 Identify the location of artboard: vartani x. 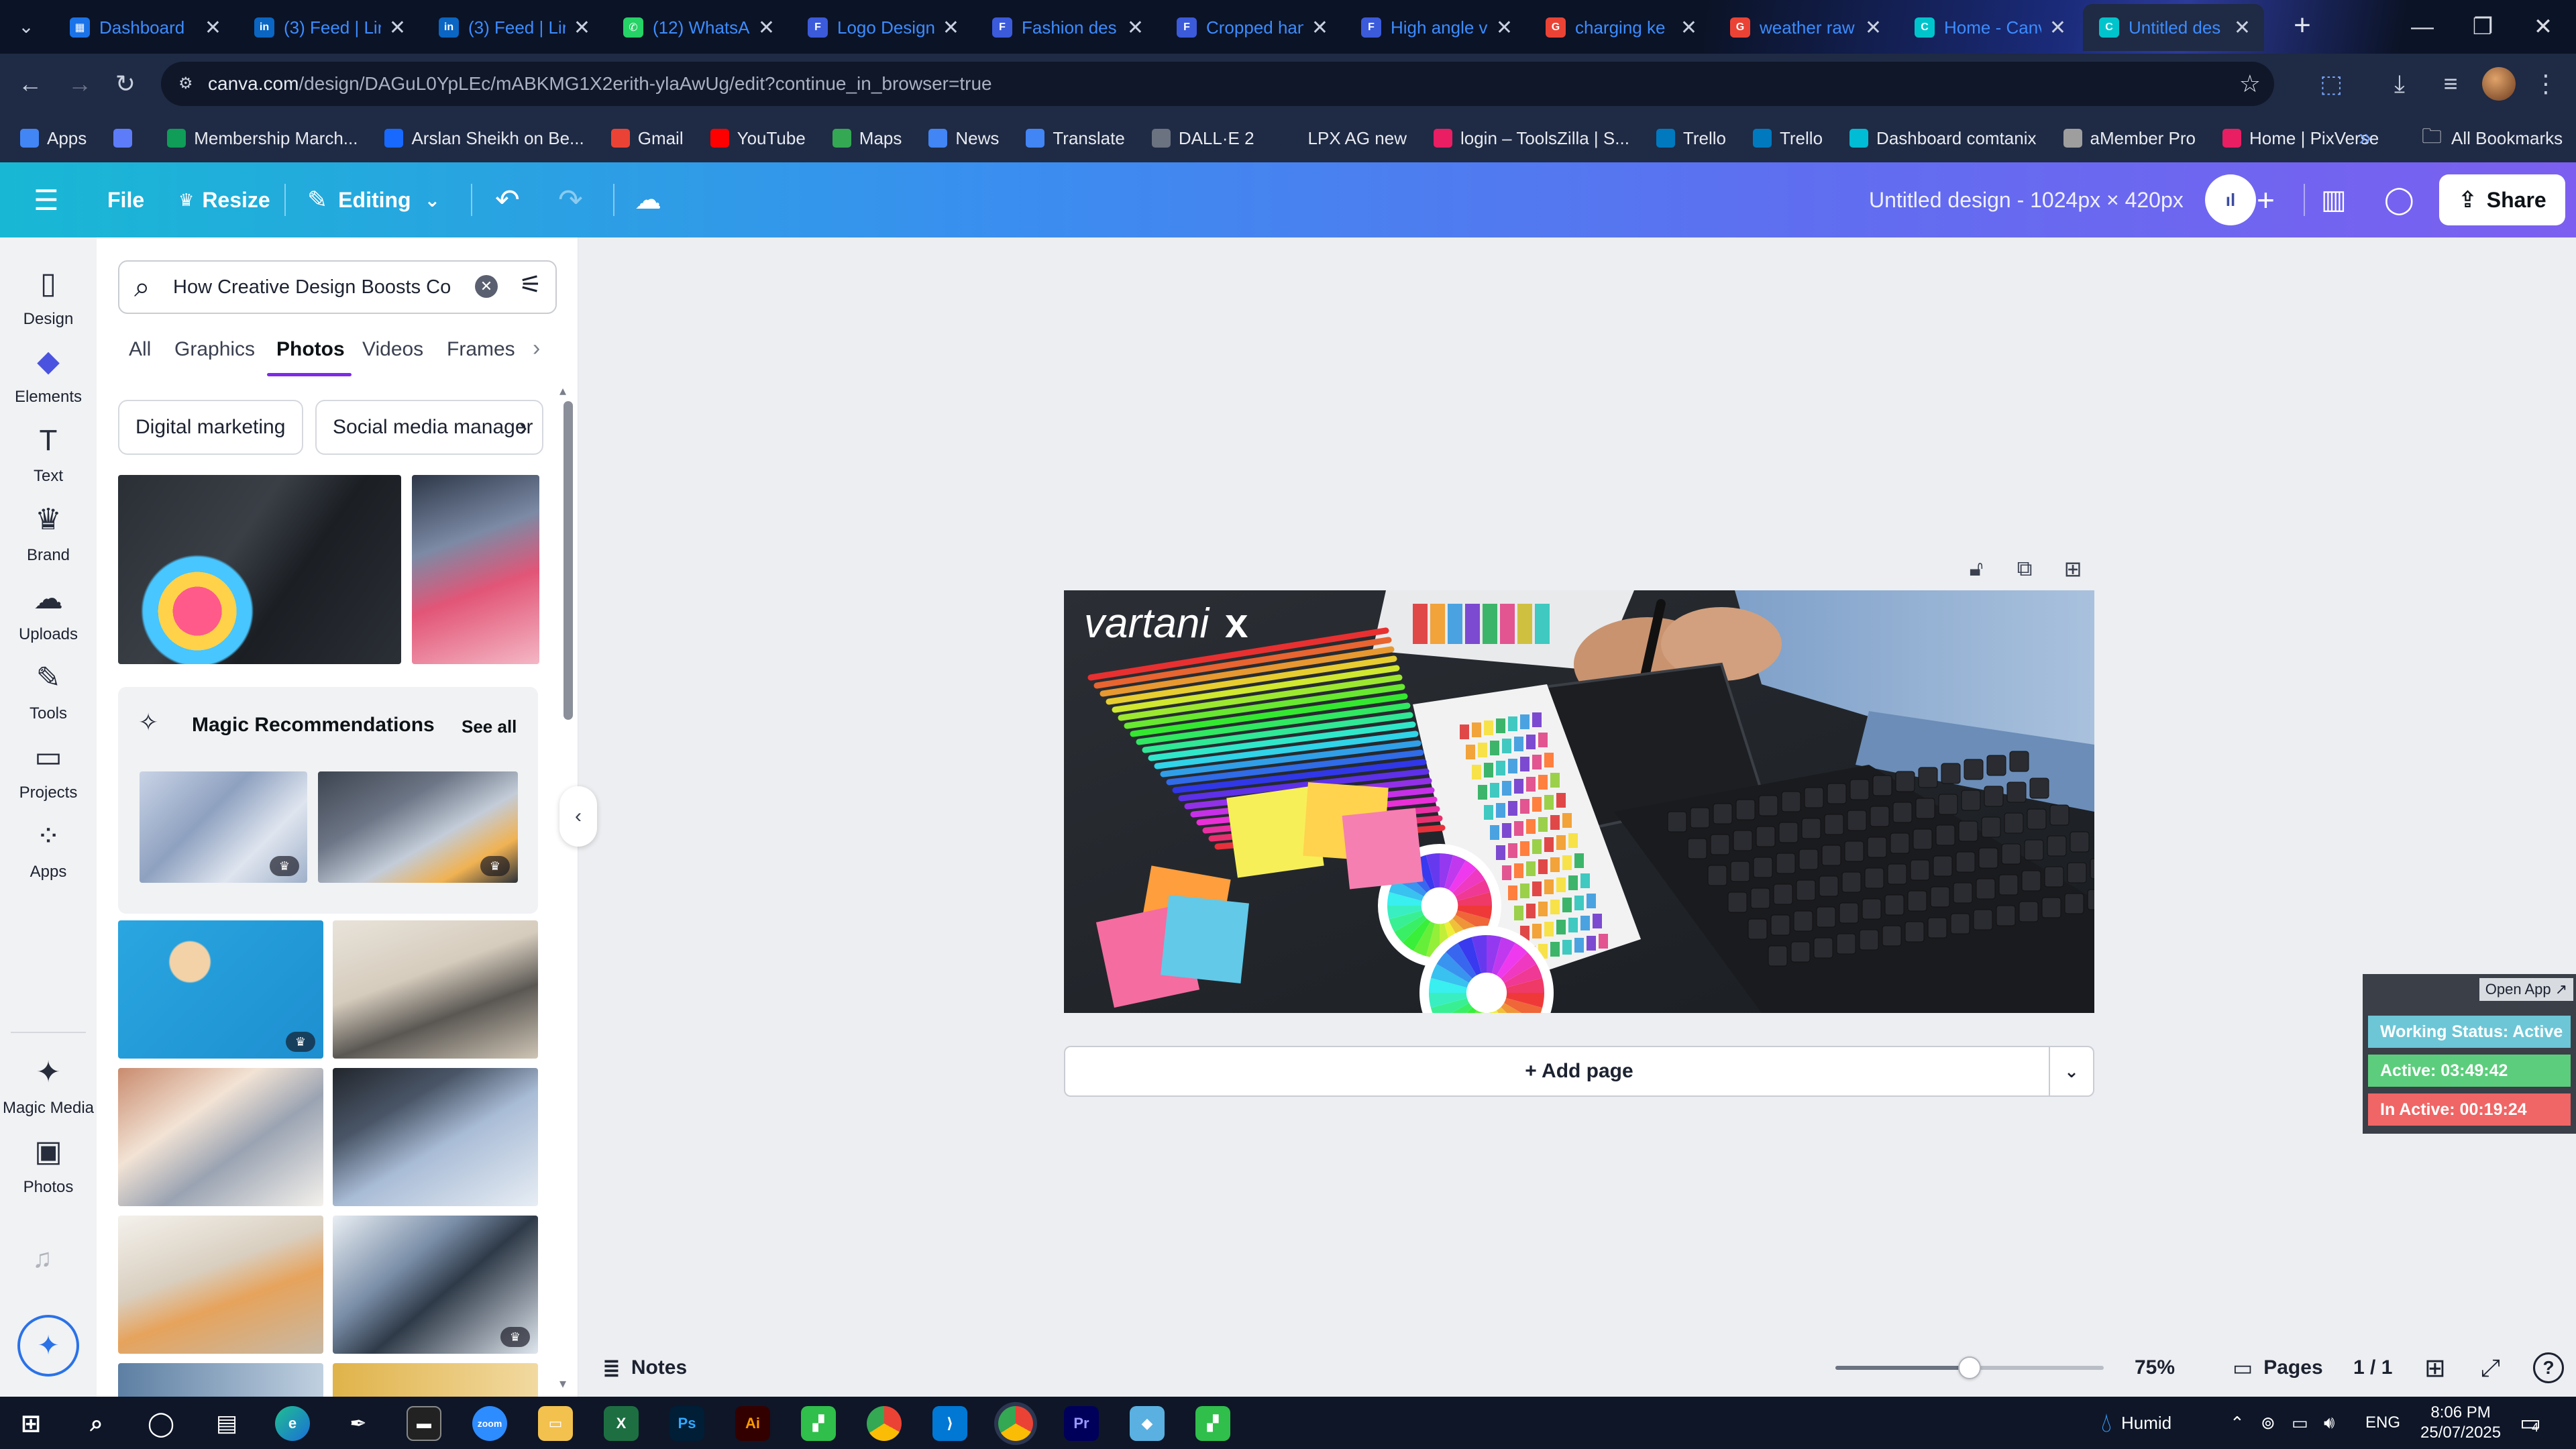
(1579, 801).